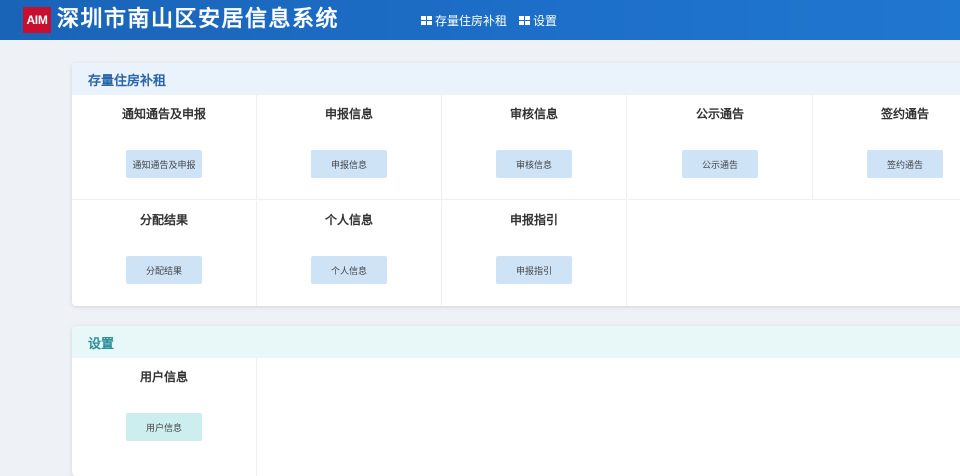 The height and width of the screenshot is (476, 960). What do you see at coordinates (164, 147) in the screenshot?
I see `module-card: 通知通告及申报 通知通告及申报` at bounding box center [164, 147].